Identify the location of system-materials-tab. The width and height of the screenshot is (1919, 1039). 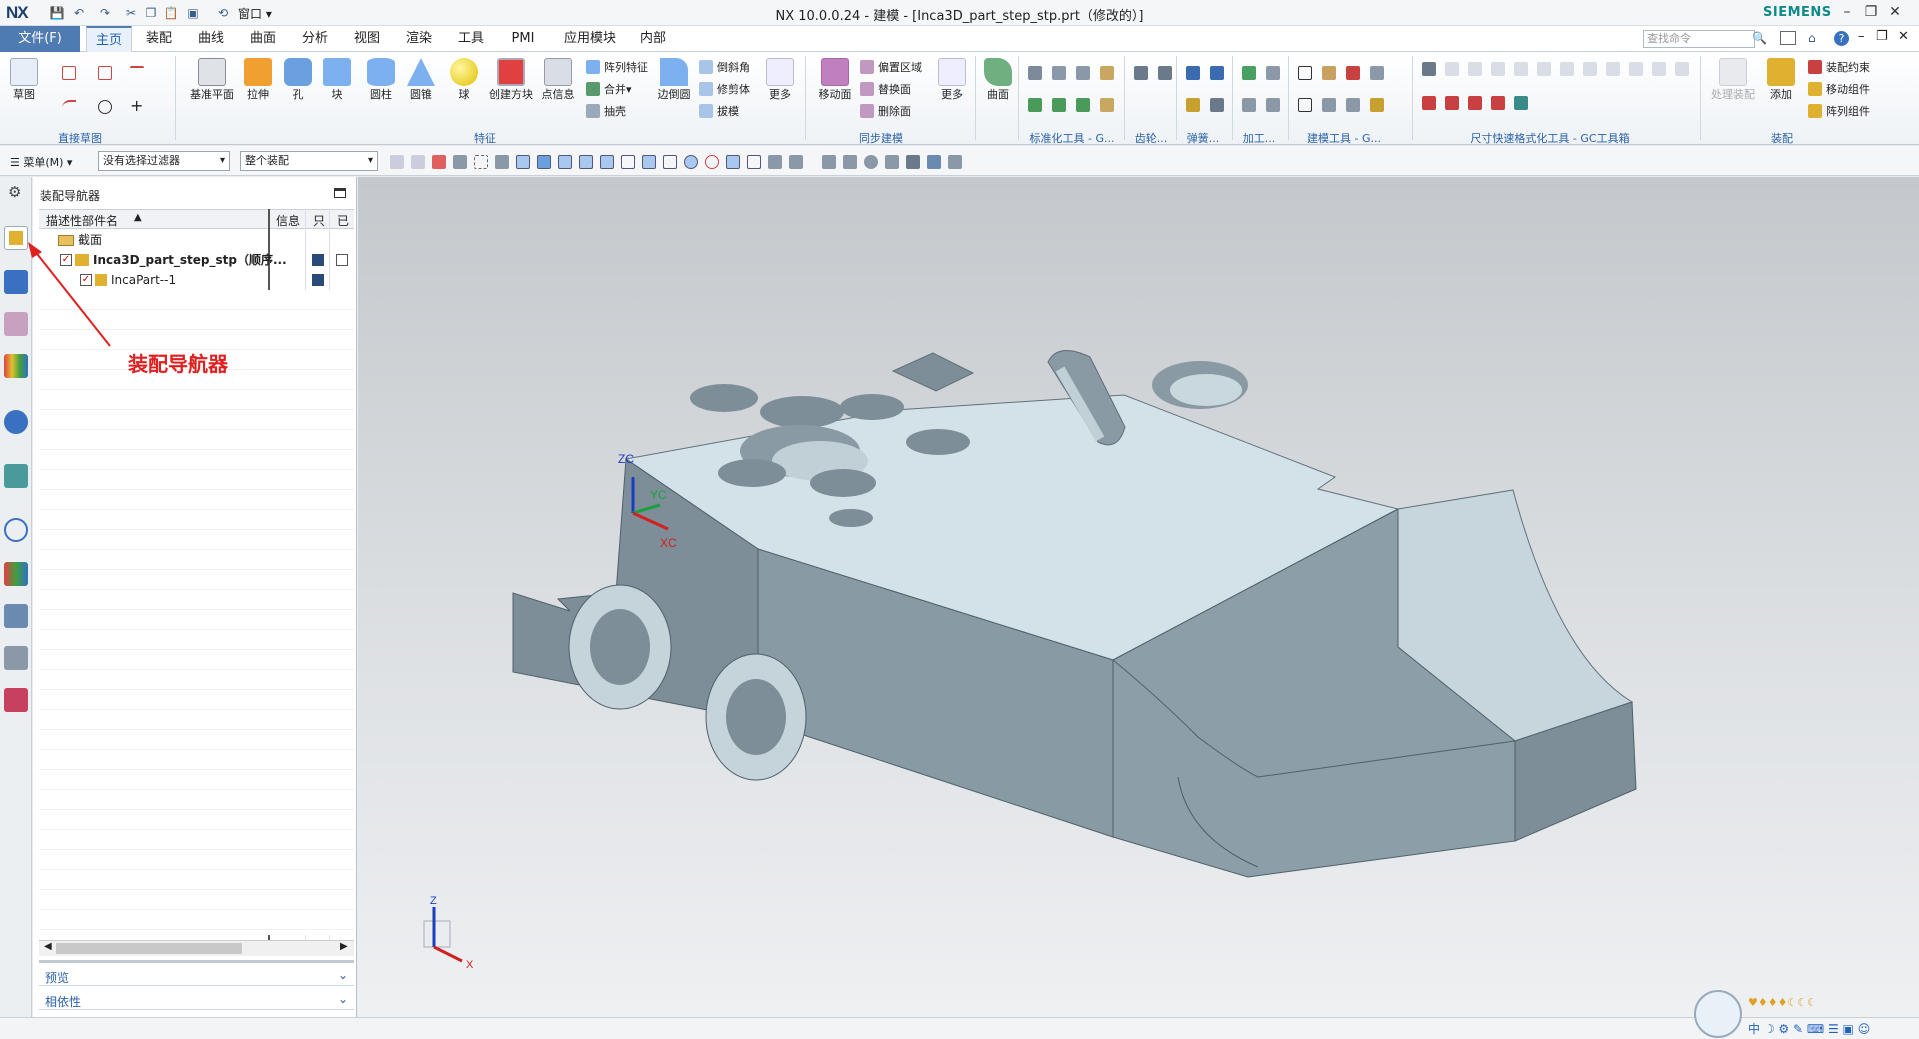
(16, 574).